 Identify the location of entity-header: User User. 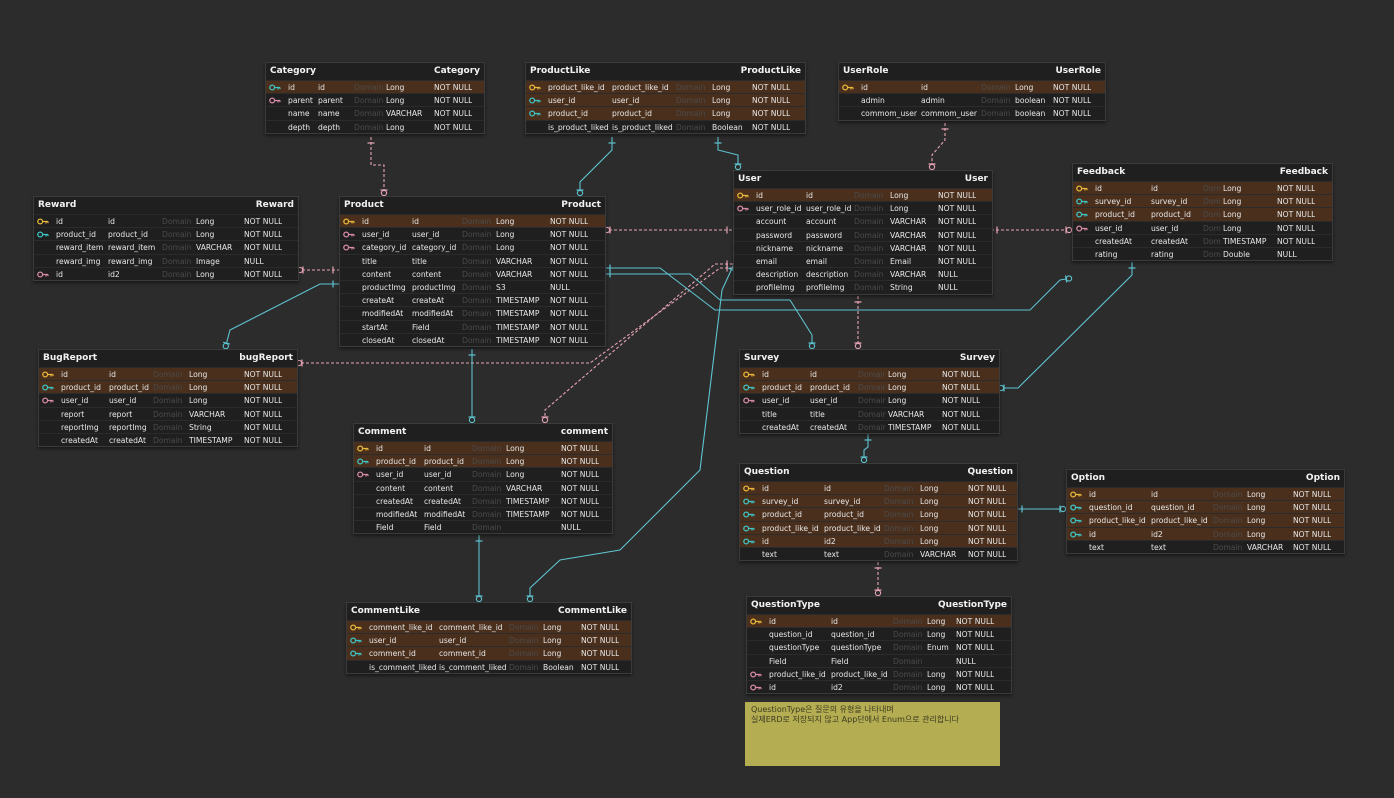
(863, 179).